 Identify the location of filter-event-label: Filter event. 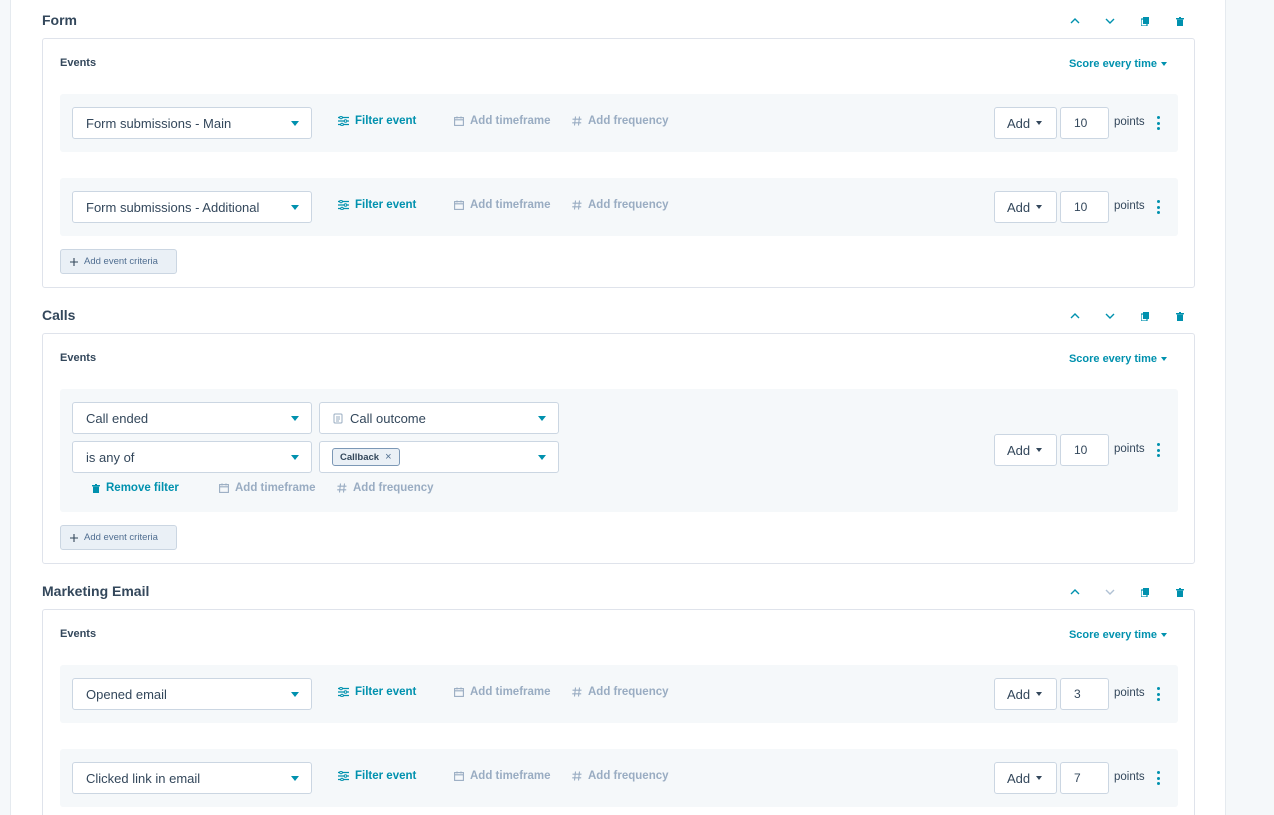
(386, 776).